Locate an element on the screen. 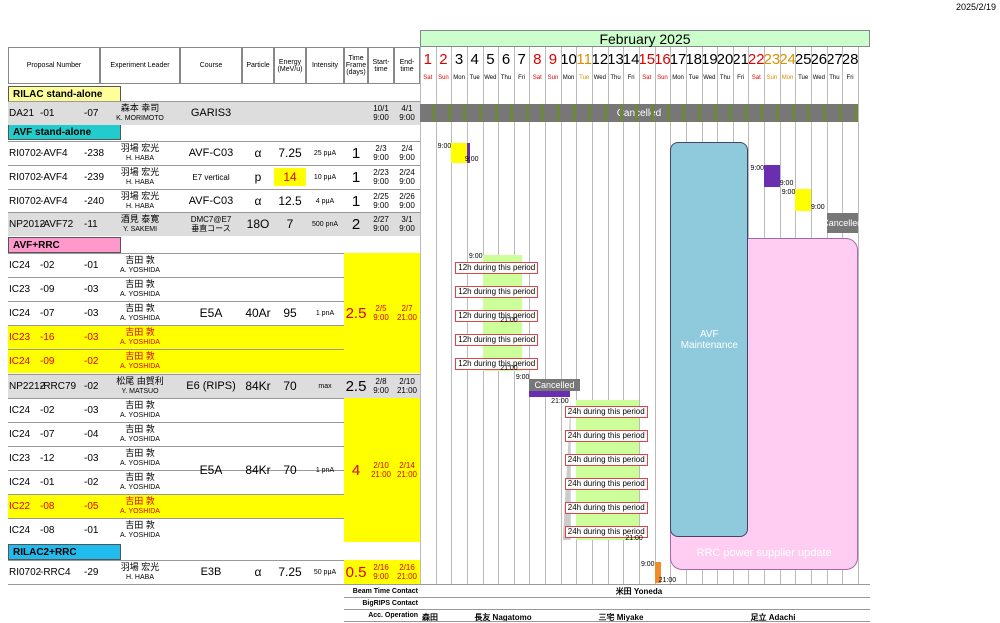 This screenshot has width=1000, height=623. period-note: 24h during this period is located at coordinates (606, 484).